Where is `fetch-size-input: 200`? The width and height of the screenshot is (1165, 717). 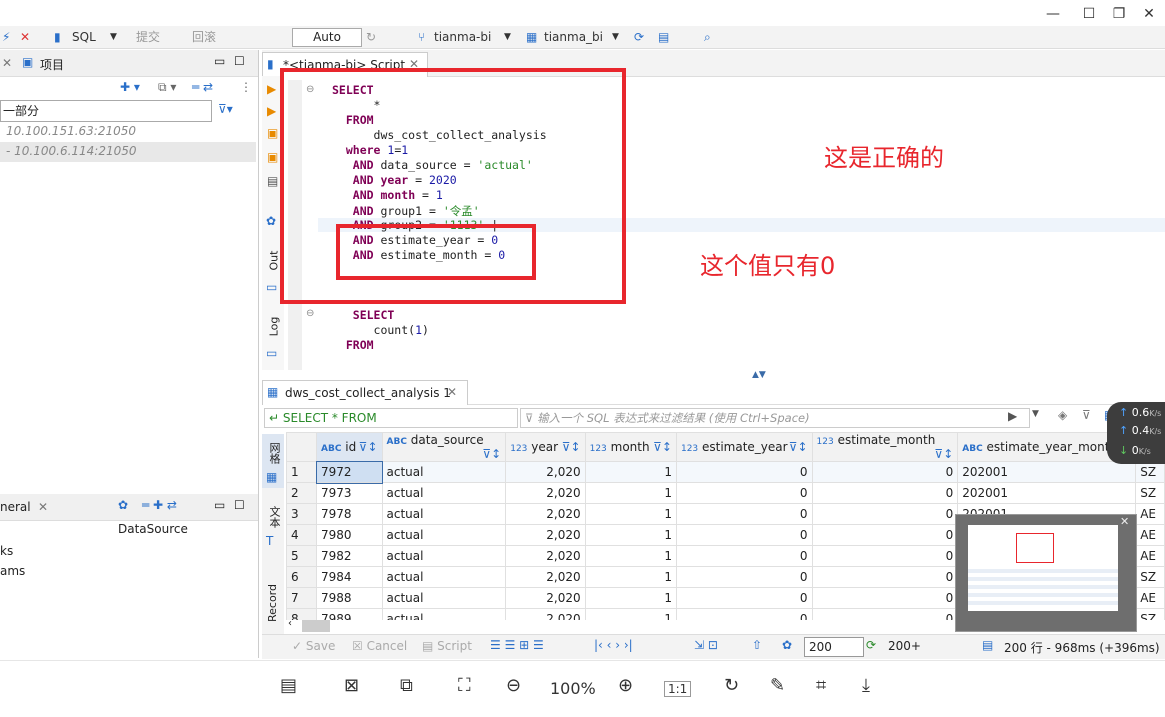 fetch-size-input: 200 is located at coordinates (834, 647).